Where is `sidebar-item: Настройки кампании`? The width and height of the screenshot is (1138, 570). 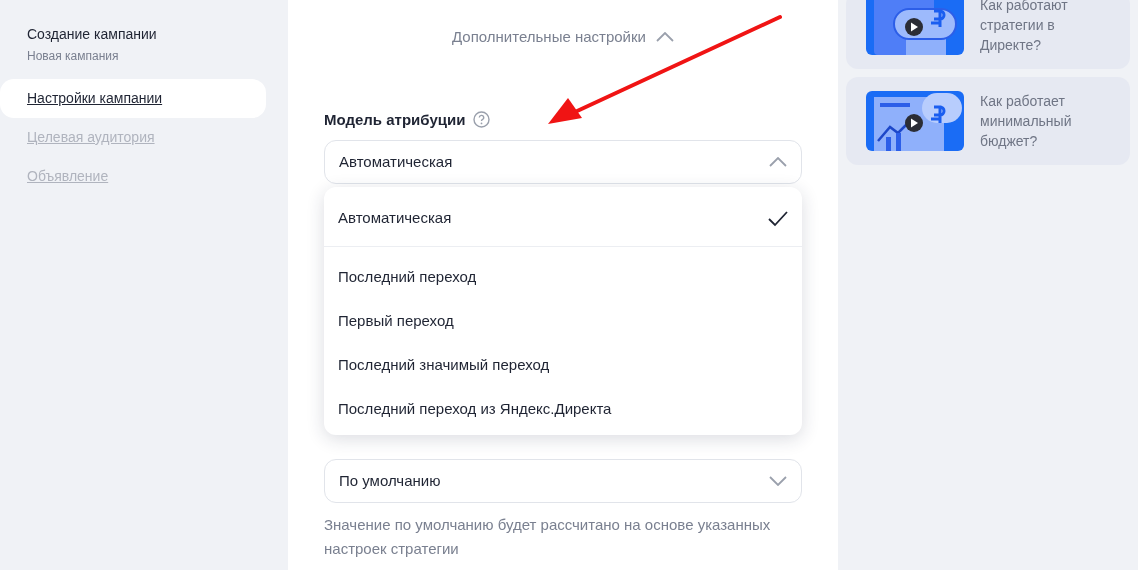 sidebar-item: Настройки кампании is located at coordinates (133, 98).